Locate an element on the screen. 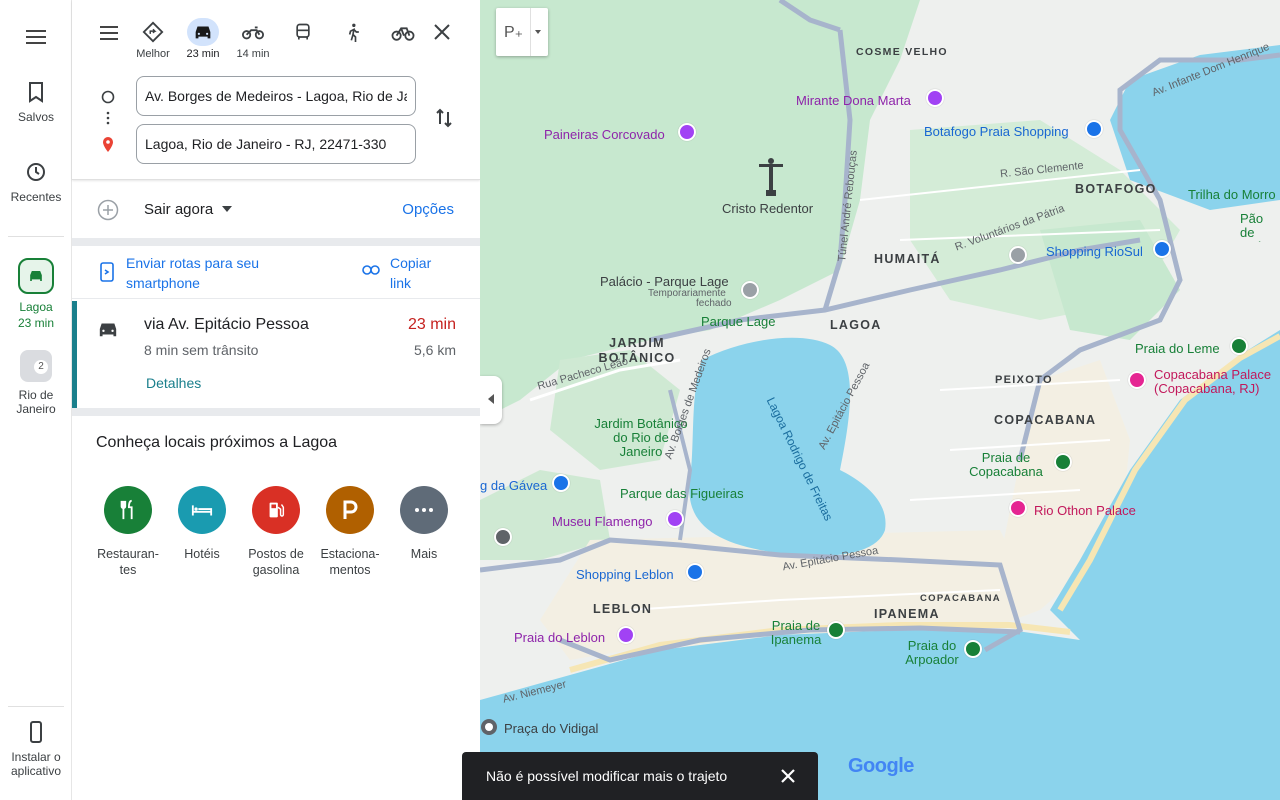 The width and height of the screenshot is (1280, 800). poi-cristo-redentor: Cristo Redentor is located at coordinates (767, 208).